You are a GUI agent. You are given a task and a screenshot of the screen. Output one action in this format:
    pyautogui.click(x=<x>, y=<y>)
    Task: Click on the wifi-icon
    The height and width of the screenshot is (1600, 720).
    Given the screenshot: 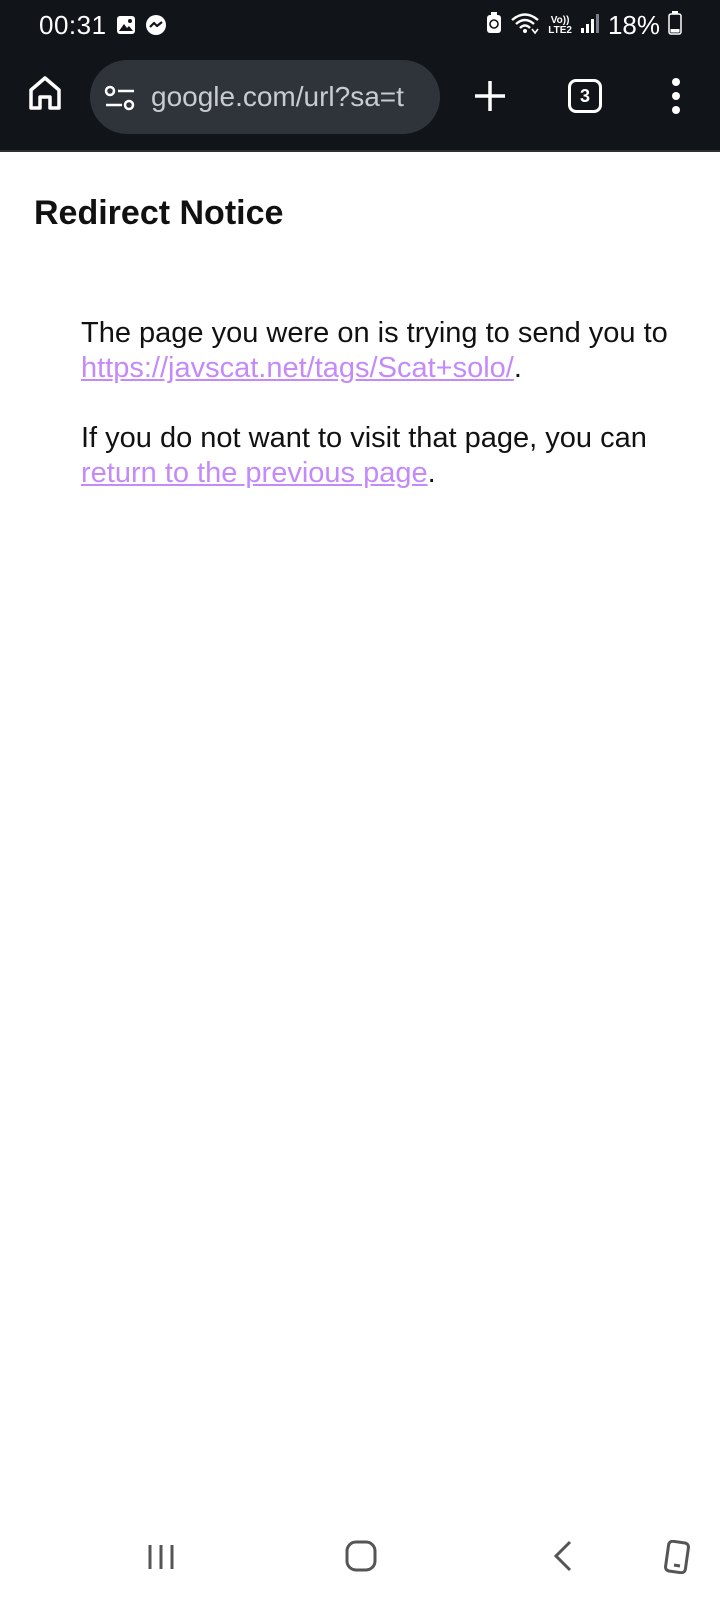 What is the action you would take?
    pyautogui.click(x=525, y=25)
    